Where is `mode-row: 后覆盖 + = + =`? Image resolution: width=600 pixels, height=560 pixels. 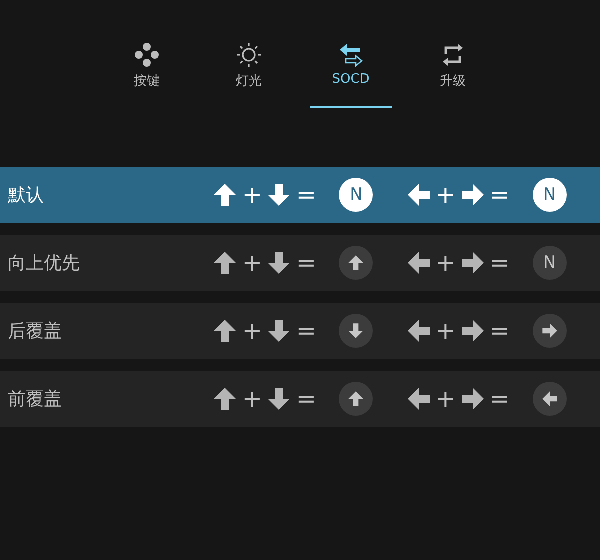 mode-row: 后覆盖 + = + = is located at coordinates (300, 331).